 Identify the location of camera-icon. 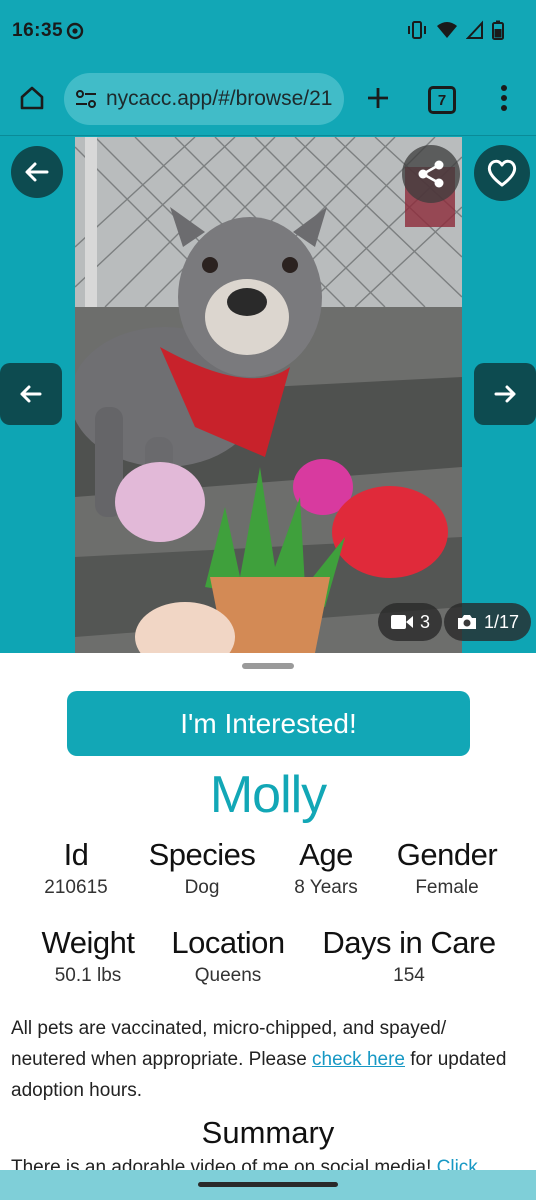
(467, 622).